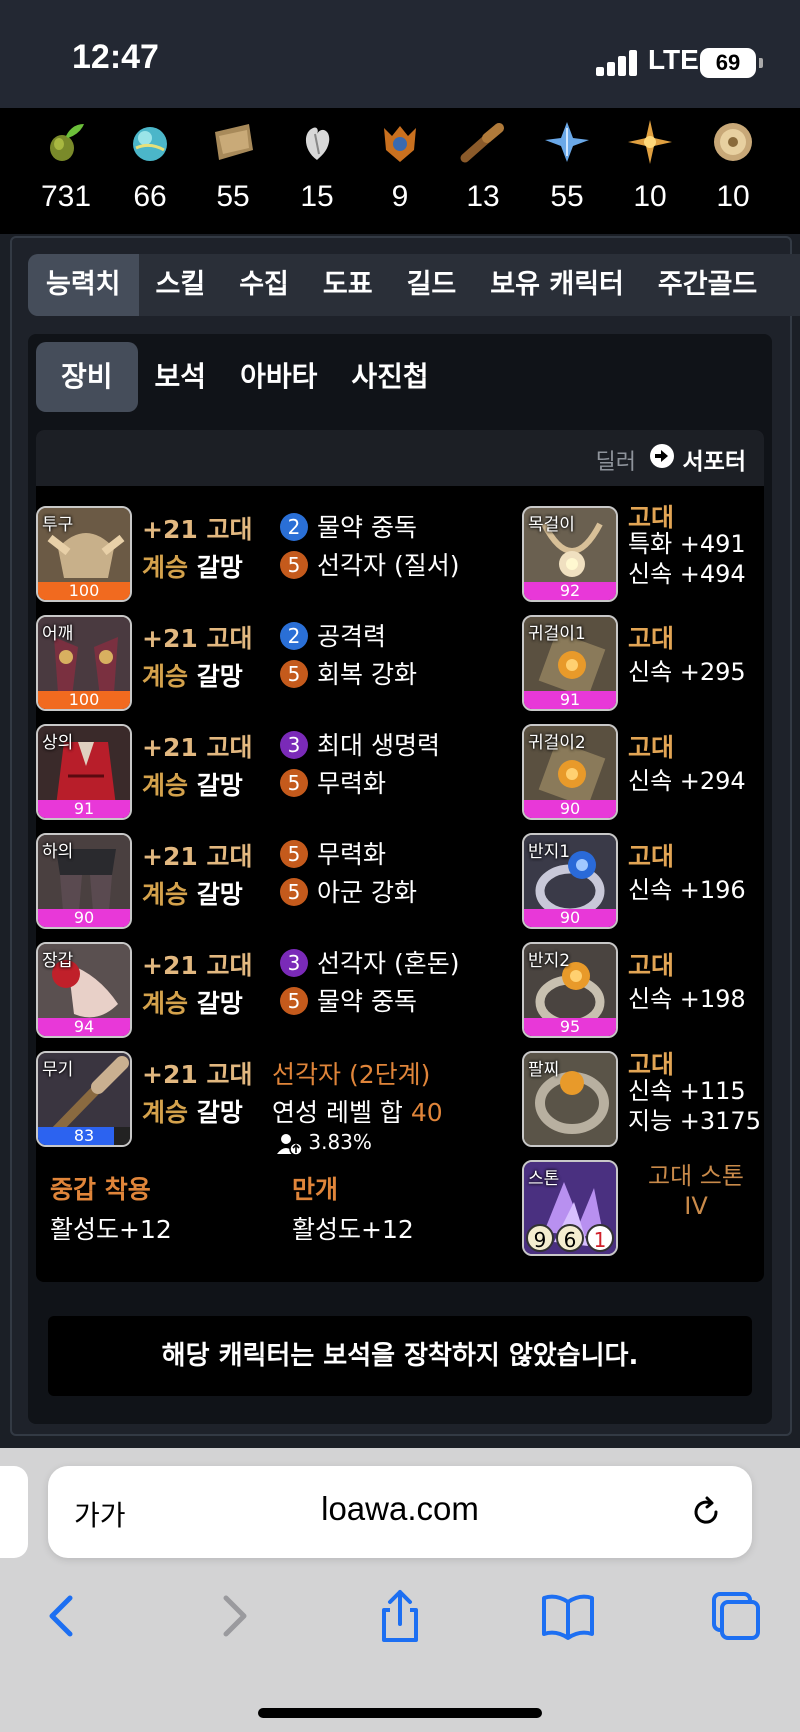 Image resolution: width=800 pixels, height=1732 pixels. What do you see at coordinates (369, 962) in the screenshot?
I see `engraving: 3 선각자 (혼돈)` at bounding box center [369, 962].